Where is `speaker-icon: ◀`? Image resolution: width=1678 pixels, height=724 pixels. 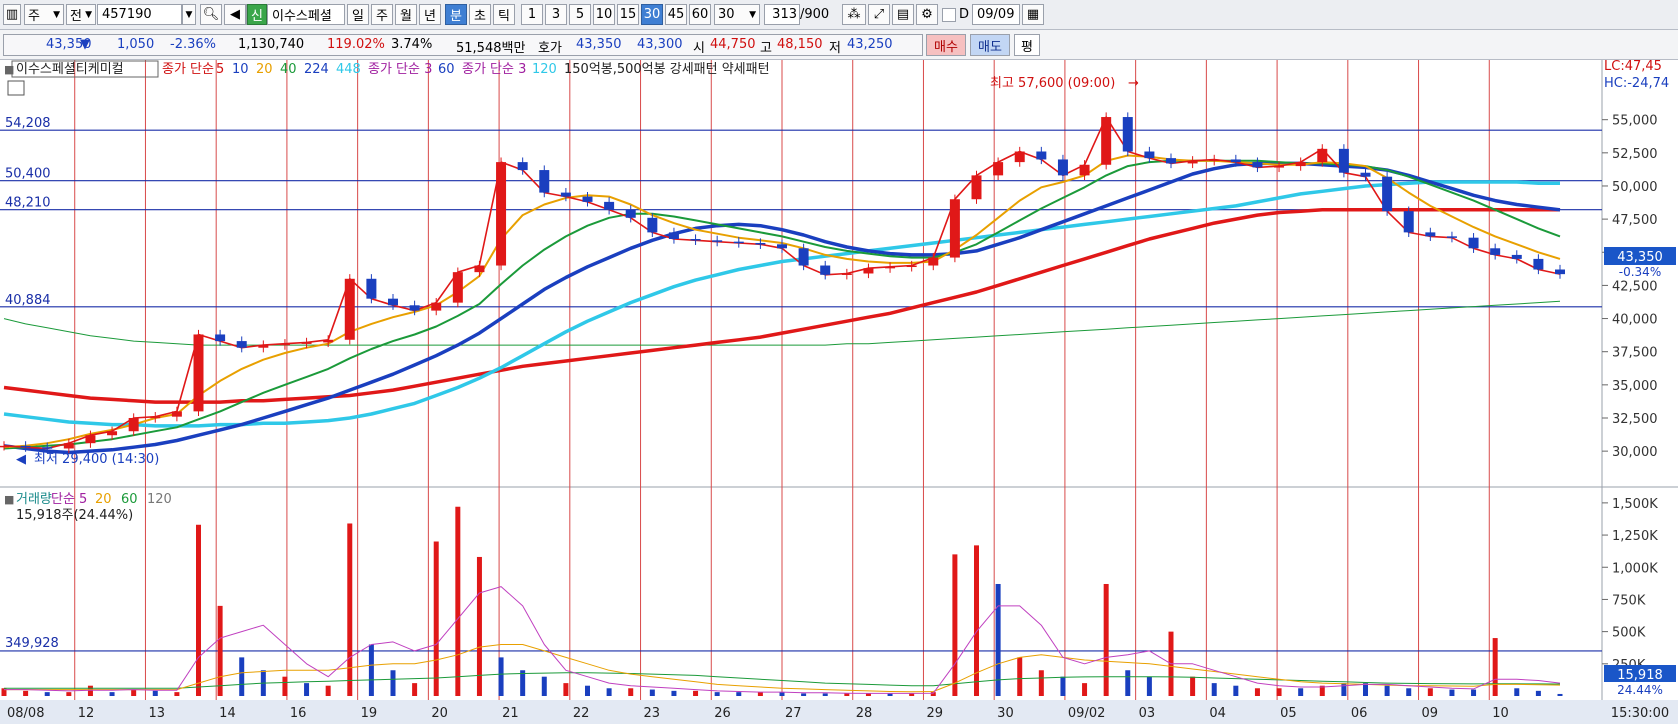 speaker-icon: ◀ is located at coordinates (235, 14).